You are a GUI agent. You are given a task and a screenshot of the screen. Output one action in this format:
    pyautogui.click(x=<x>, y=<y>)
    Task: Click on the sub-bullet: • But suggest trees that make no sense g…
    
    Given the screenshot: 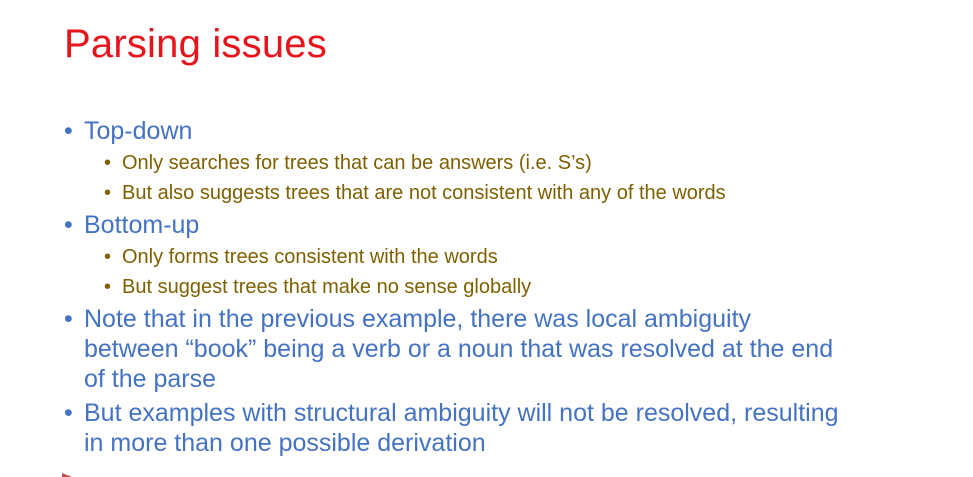 What is the action you would take?
    pyautogui.click(x=509, y=287)
    